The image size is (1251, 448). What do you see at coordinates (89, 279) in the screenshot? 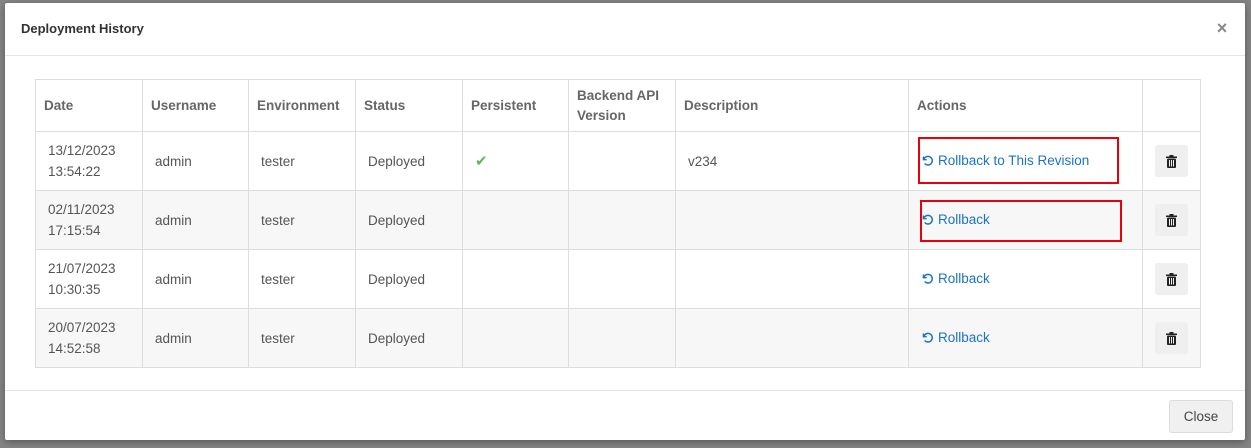
I see `date-cell: 21/07/2023 10:30:35` at bounding box center [89, 279].